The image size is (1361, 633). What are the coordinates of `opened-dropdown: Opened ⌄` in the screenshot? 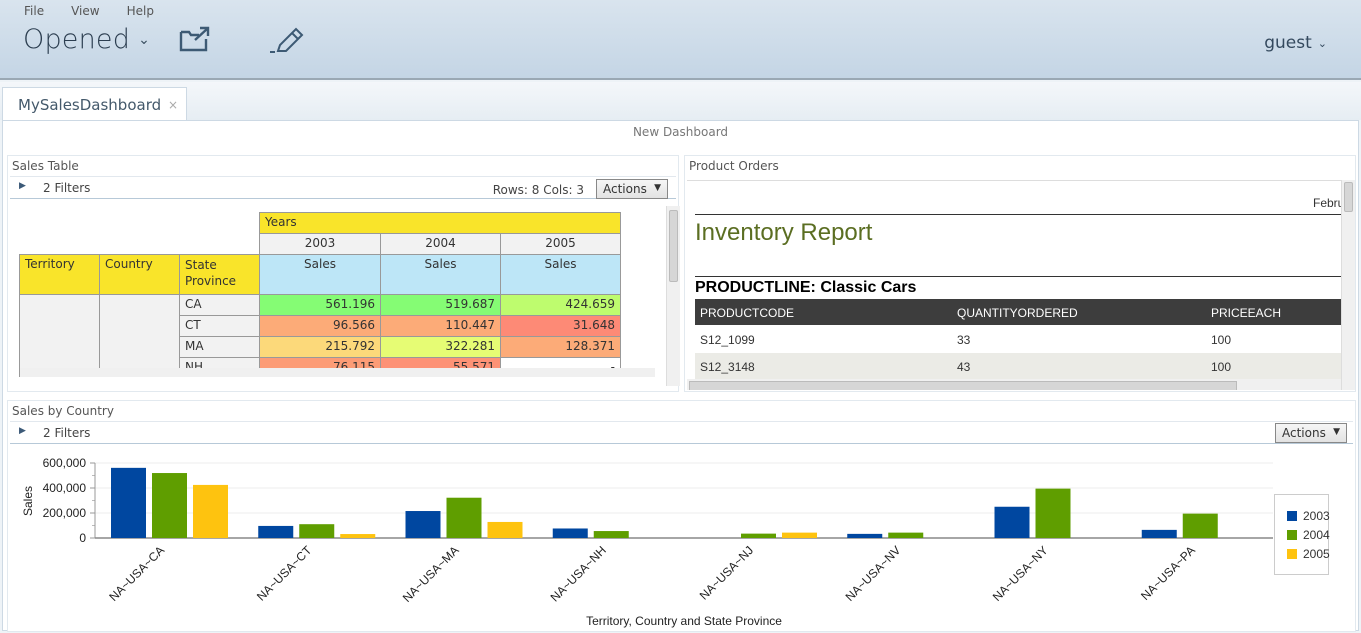 It's located at (86, 39).